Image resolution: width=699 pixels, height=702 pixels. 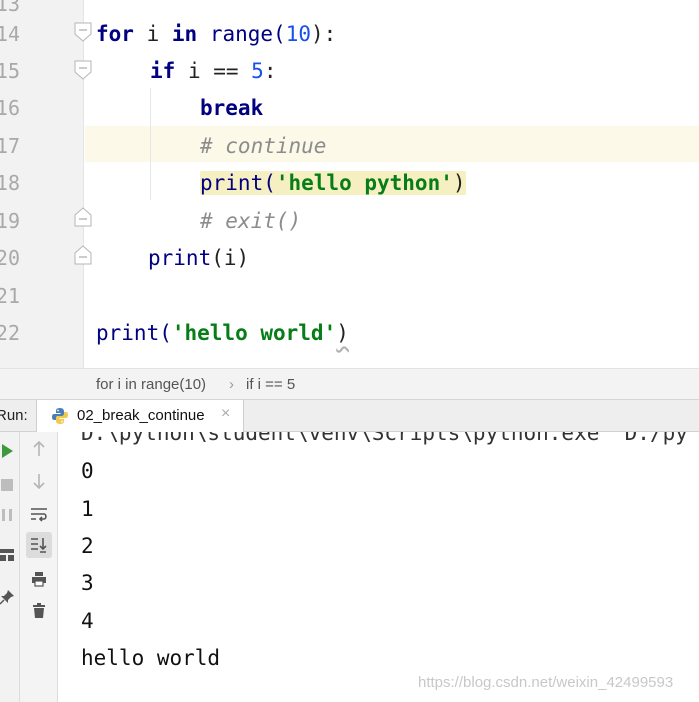 What do you see at coordinates (323, 34) in the screenshot?
I see `code-token: ):` at bounding box center [323, 34].